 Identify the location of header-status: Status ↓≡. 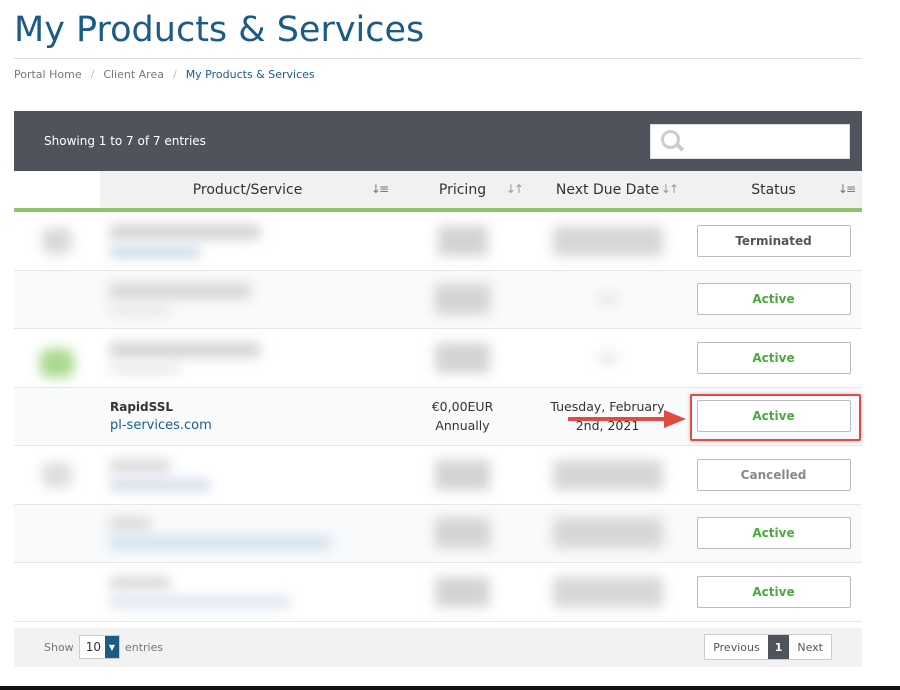
(773, 189).